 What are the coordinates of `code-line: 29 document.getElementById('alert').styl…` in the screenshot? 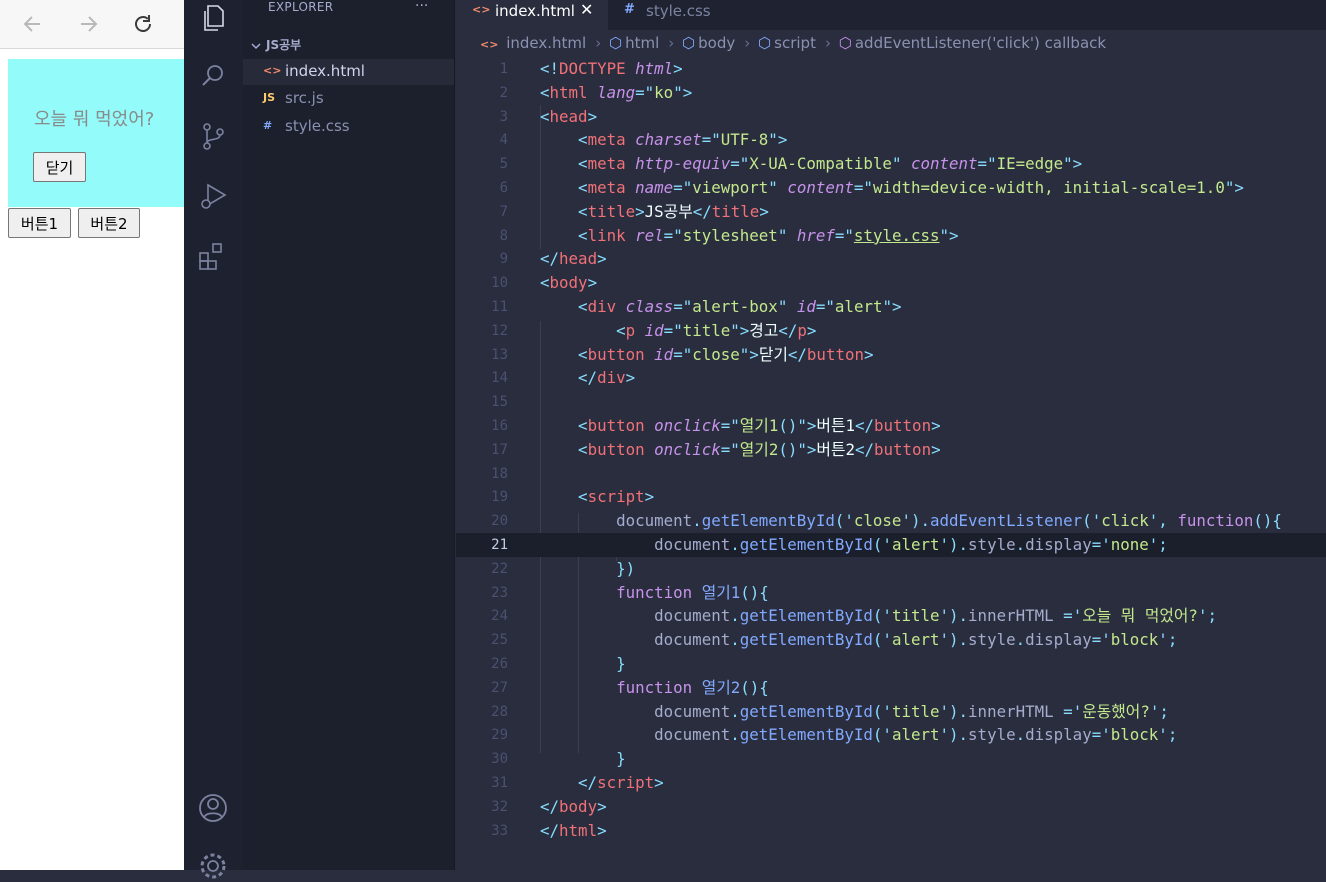 It's located at (891, 735).